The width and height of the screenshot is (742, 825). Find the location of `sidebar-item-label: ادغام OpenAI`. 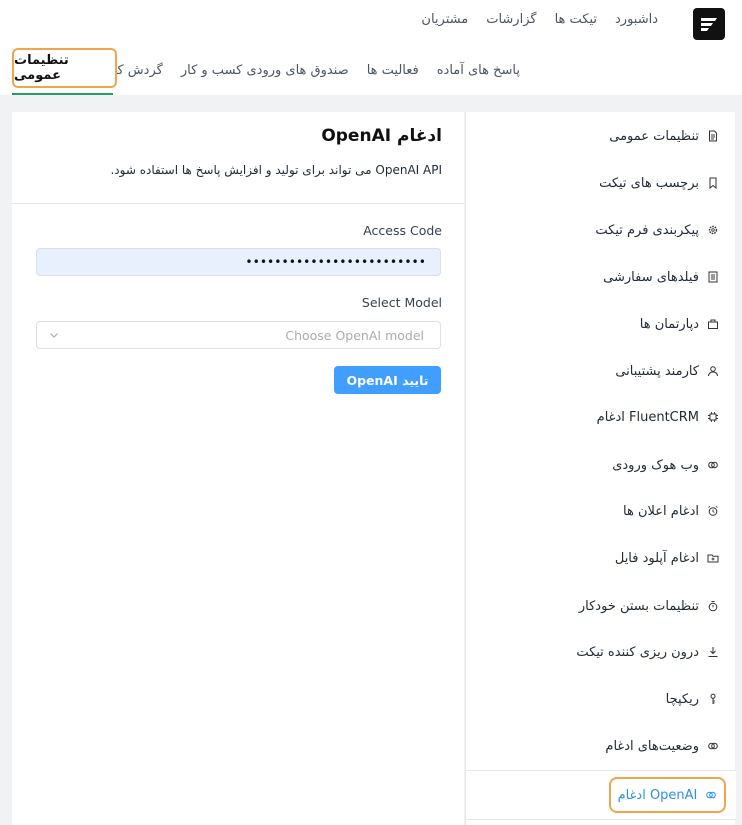

sidebar-item-label: ادغام OpenAI is located at coordinates (657, 795).